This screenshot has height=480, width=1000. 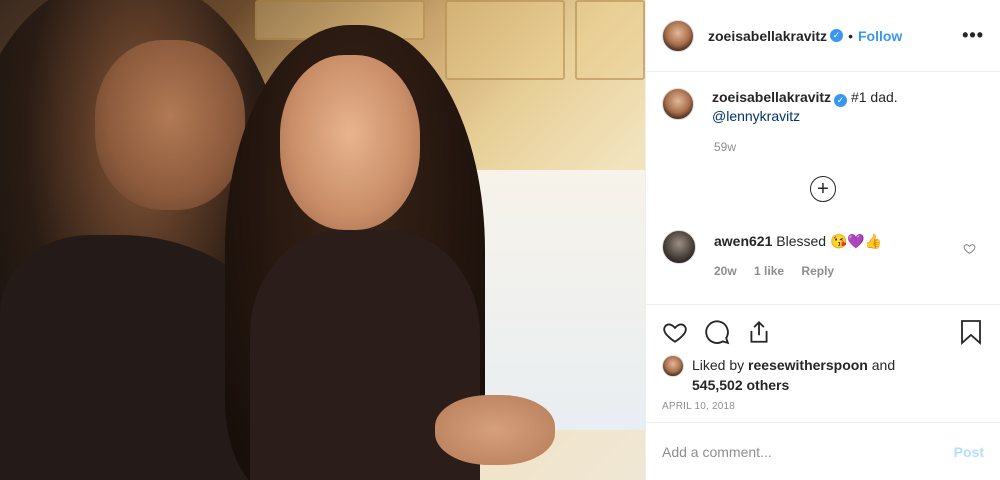 I want to click on comment-meta: 20w 1 like Reply, so click(x=798, y=271).